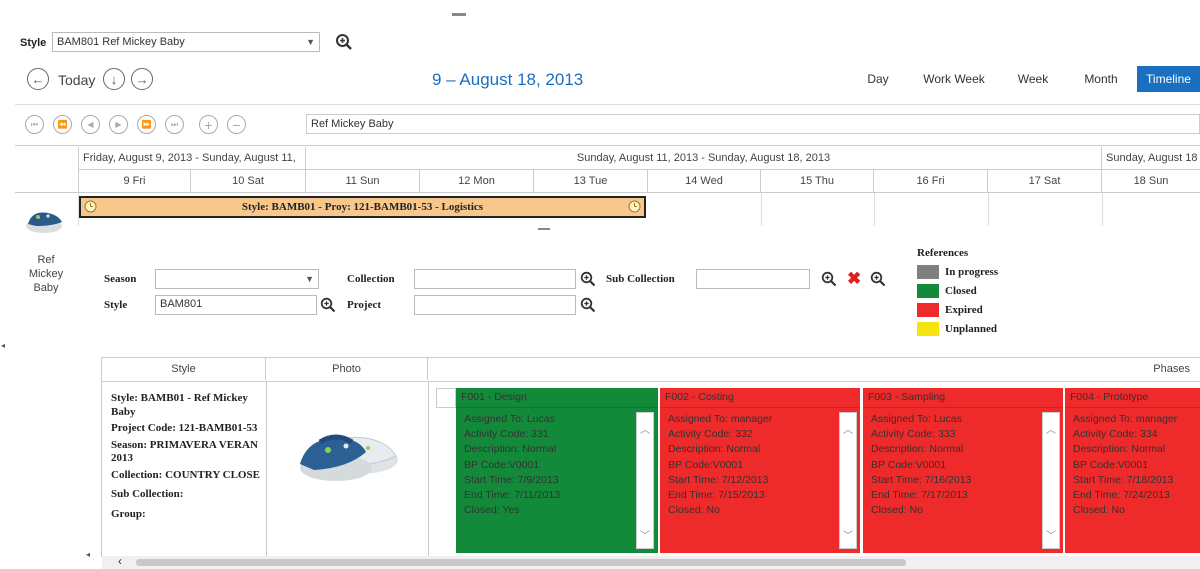 The width and height of the screenshot is (1200, 569). Describe the element at coordinates (495, 305) in the screenshot. I see `project-input` at that location.